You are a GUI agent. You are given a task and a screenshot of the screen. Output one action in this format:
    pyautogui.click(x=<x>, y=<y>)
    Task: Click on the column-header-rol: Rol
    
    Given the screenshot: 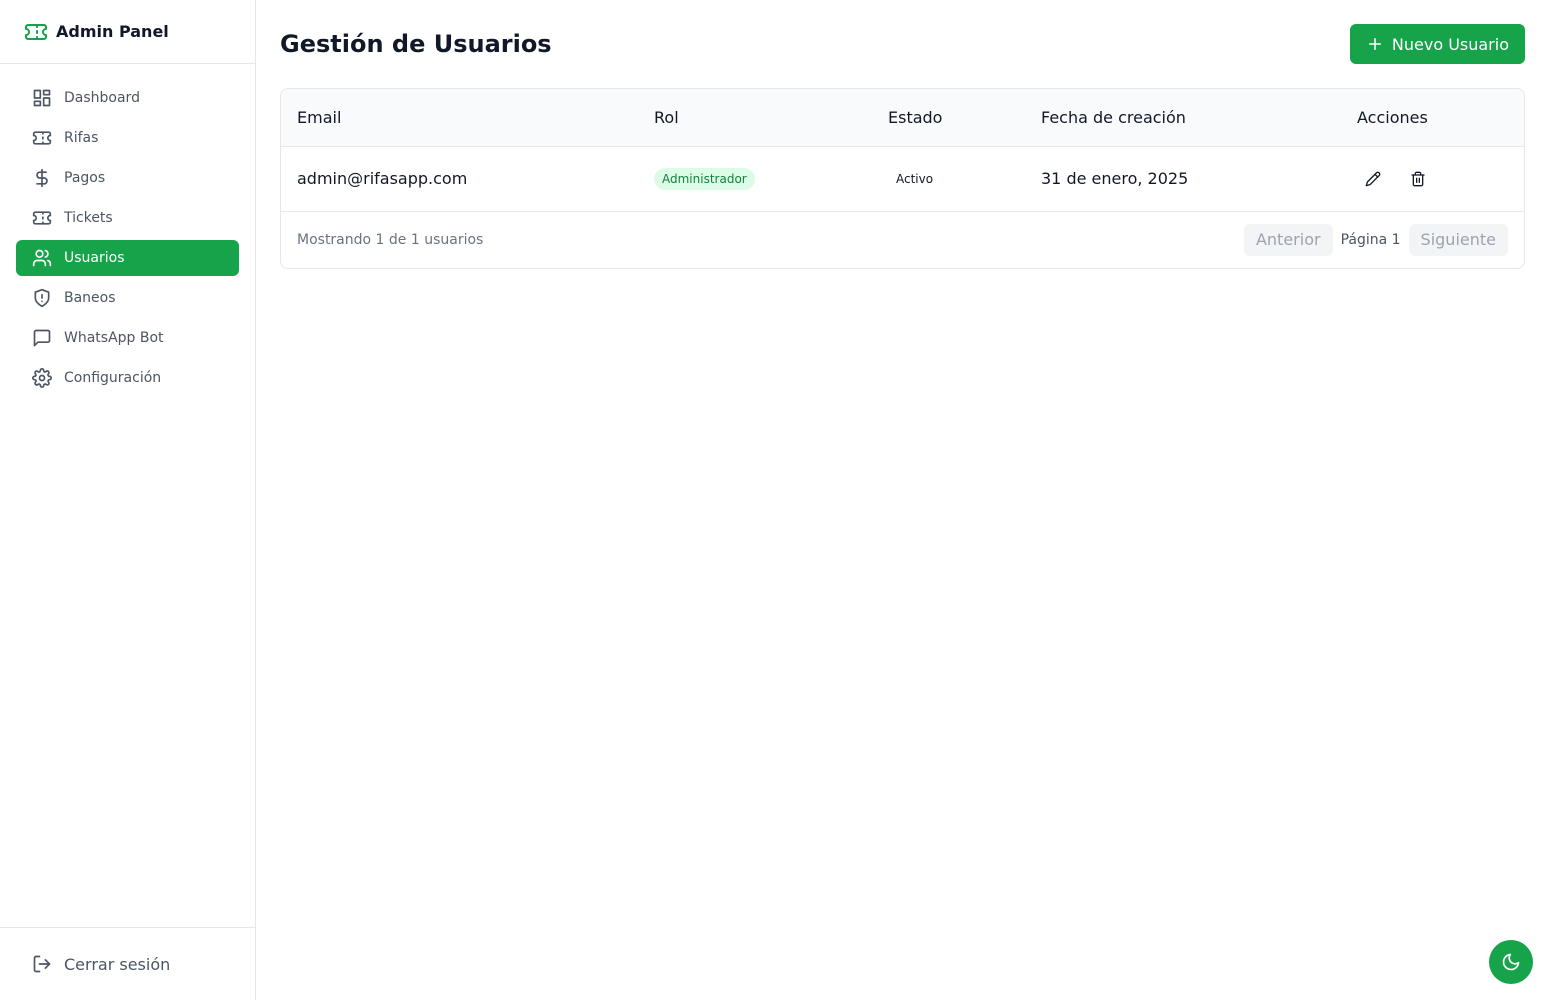 What is the action you would take?
    pyautogui.click(x=666, y=117)
    